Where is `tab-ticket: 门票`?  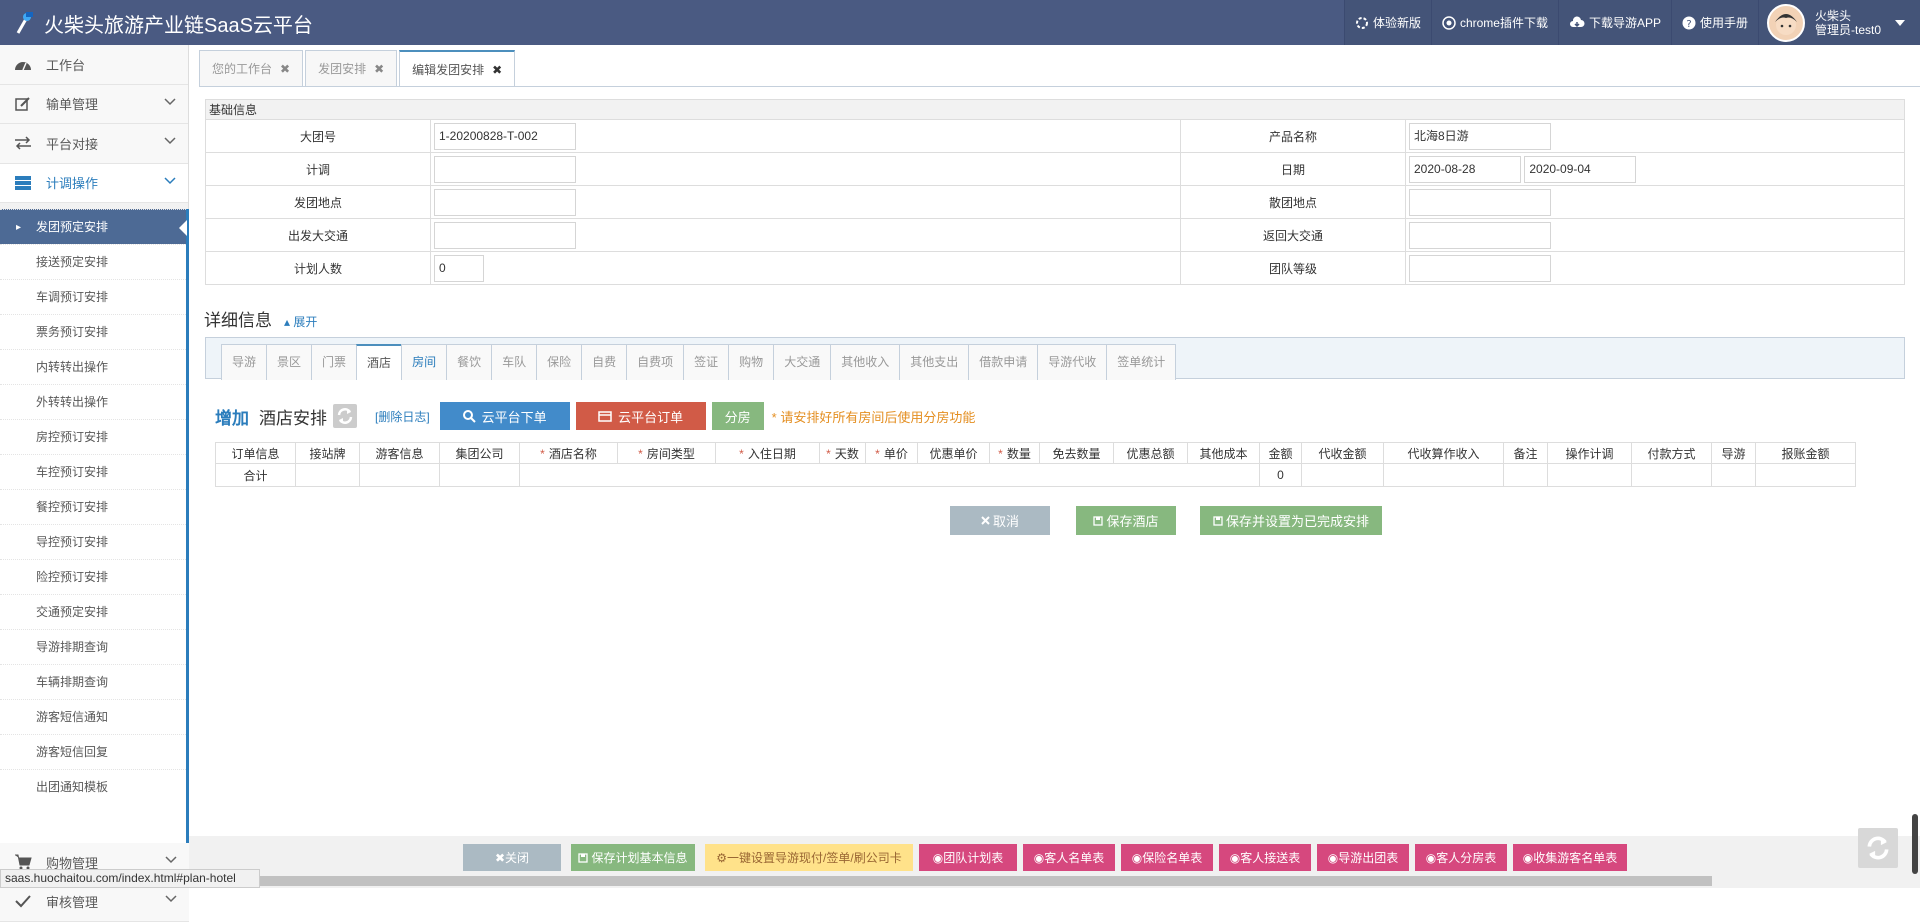
tab-ticket: 门票 is located at coordinates (334, 362).